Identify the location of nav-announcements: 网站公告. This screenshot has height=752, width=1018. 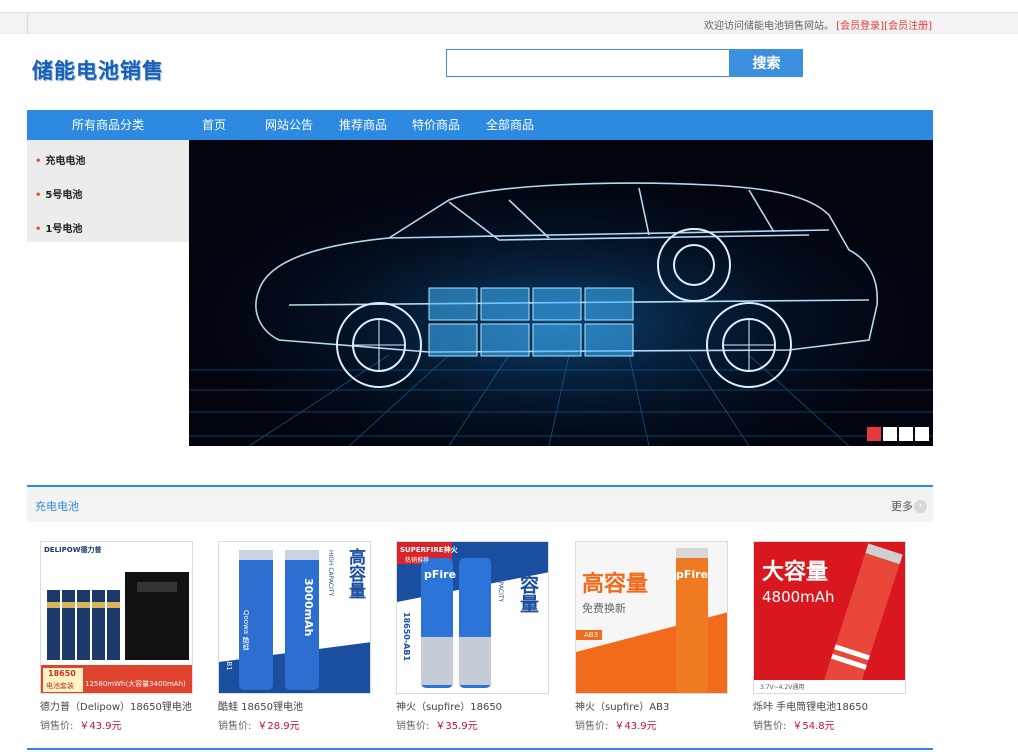
(289, 125).